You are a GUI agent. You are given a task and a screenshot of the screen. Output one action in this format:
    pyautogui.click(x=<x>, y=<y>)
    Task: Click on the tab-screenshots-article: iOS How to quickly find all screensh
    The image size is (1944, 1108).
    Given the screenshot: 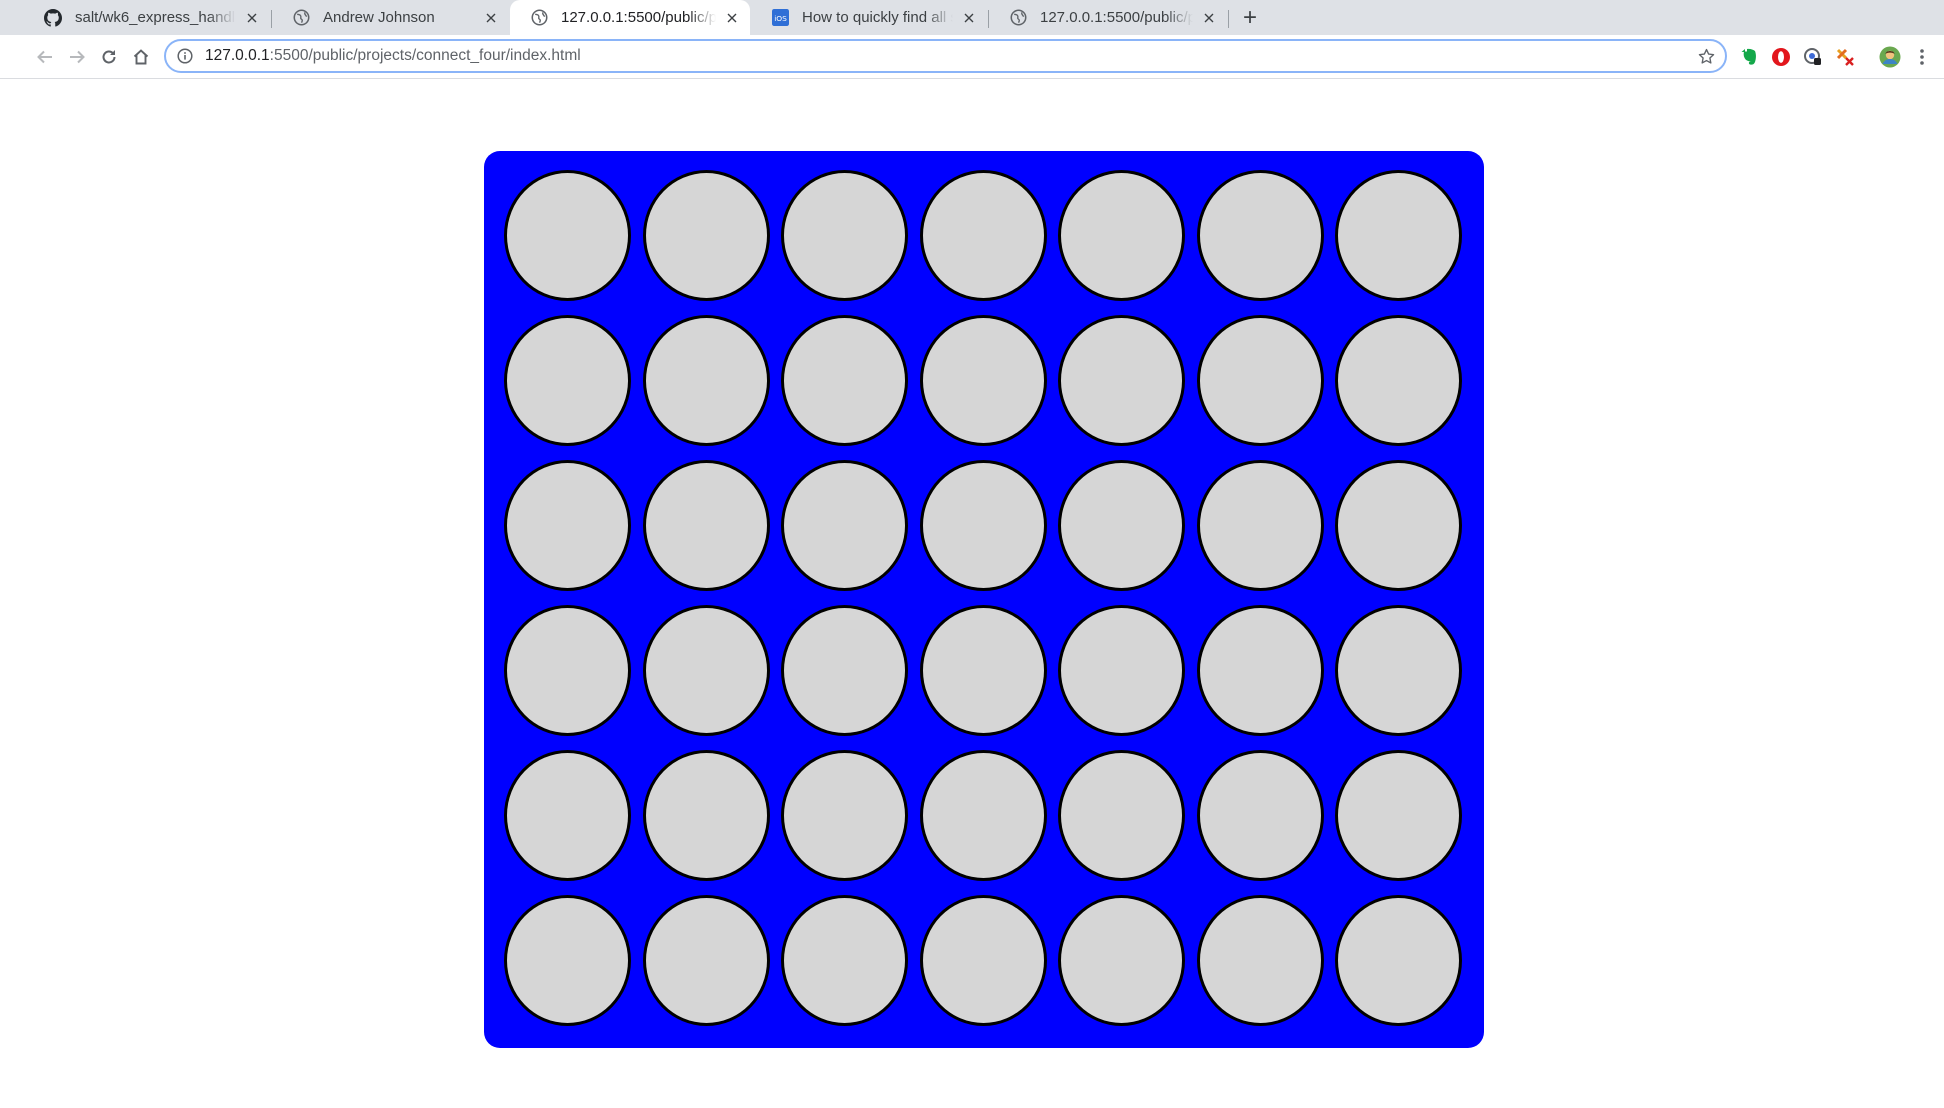 What is the action you would take?
    pyautogui.click(x=869, y=17)
    